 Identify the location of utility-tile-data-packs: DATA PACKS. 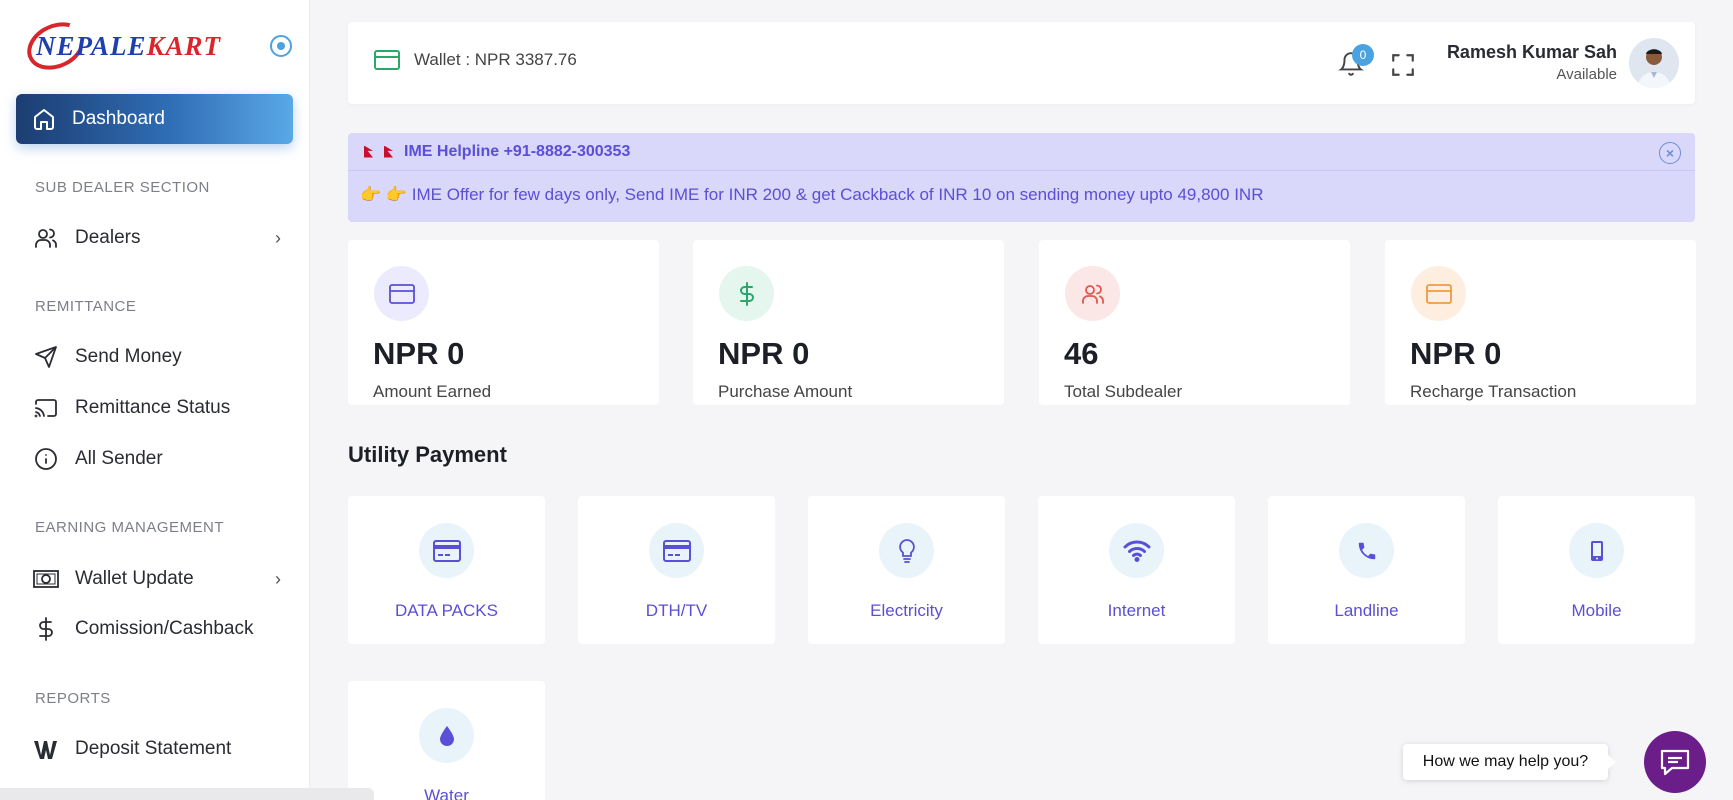
(446, 570).